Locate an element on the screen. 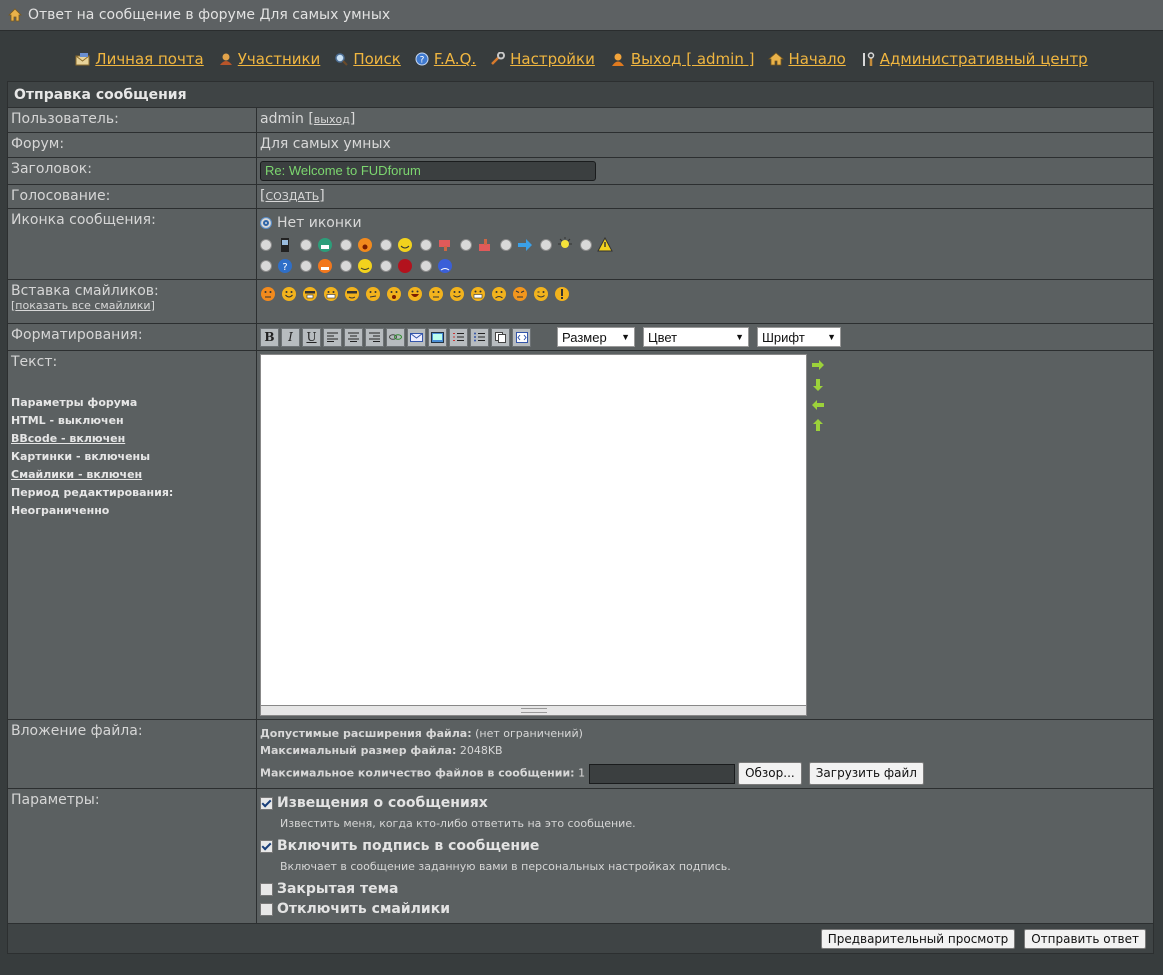 The height and width of the screenshot is (975, 1163). link-icon is located at coordinates (395, 337).